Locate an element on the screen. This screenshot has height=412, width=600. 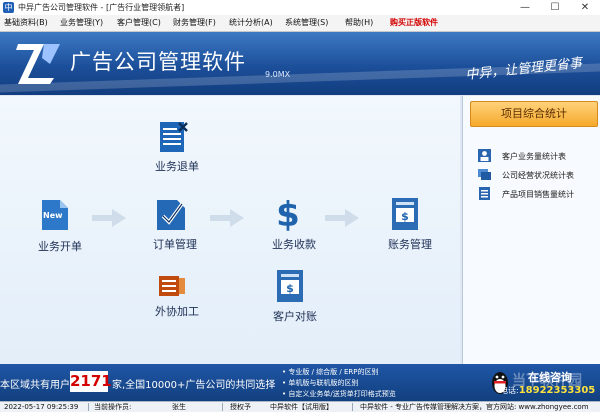
outsourcing-label: 外协加工 is located at coordinates (177, 311).